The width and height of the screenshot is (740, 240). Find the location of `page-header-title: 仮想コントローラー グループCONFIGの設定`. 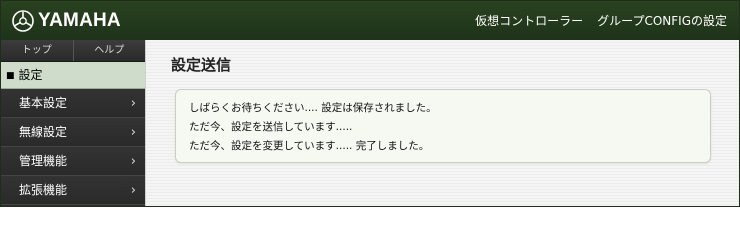

page-header-title: 仮想コントローラー グループCONFIGの設定 is located at coordinates (601, 20).